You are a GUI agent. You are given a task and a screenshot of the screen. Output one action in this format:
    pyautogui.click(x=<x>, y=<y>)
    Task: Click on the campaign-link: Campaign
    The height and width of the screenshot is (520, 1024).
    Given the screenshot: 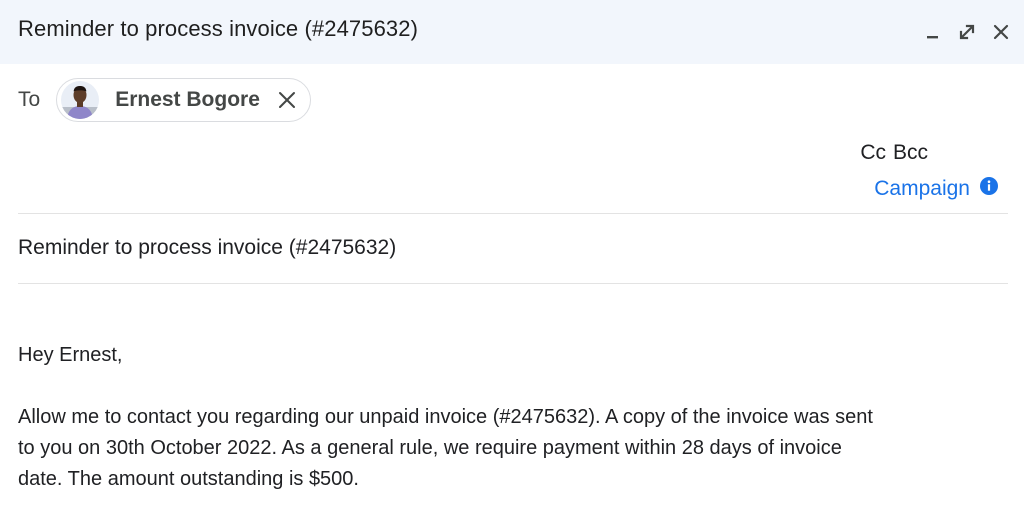 What is the action you would take?
    pyautogui.click(x=922, y=189)
    